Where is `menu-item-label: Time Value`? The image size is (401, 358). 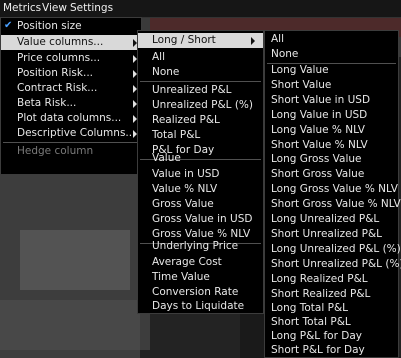 menu-item-label: Time Value is located at coordinates (181, 277).